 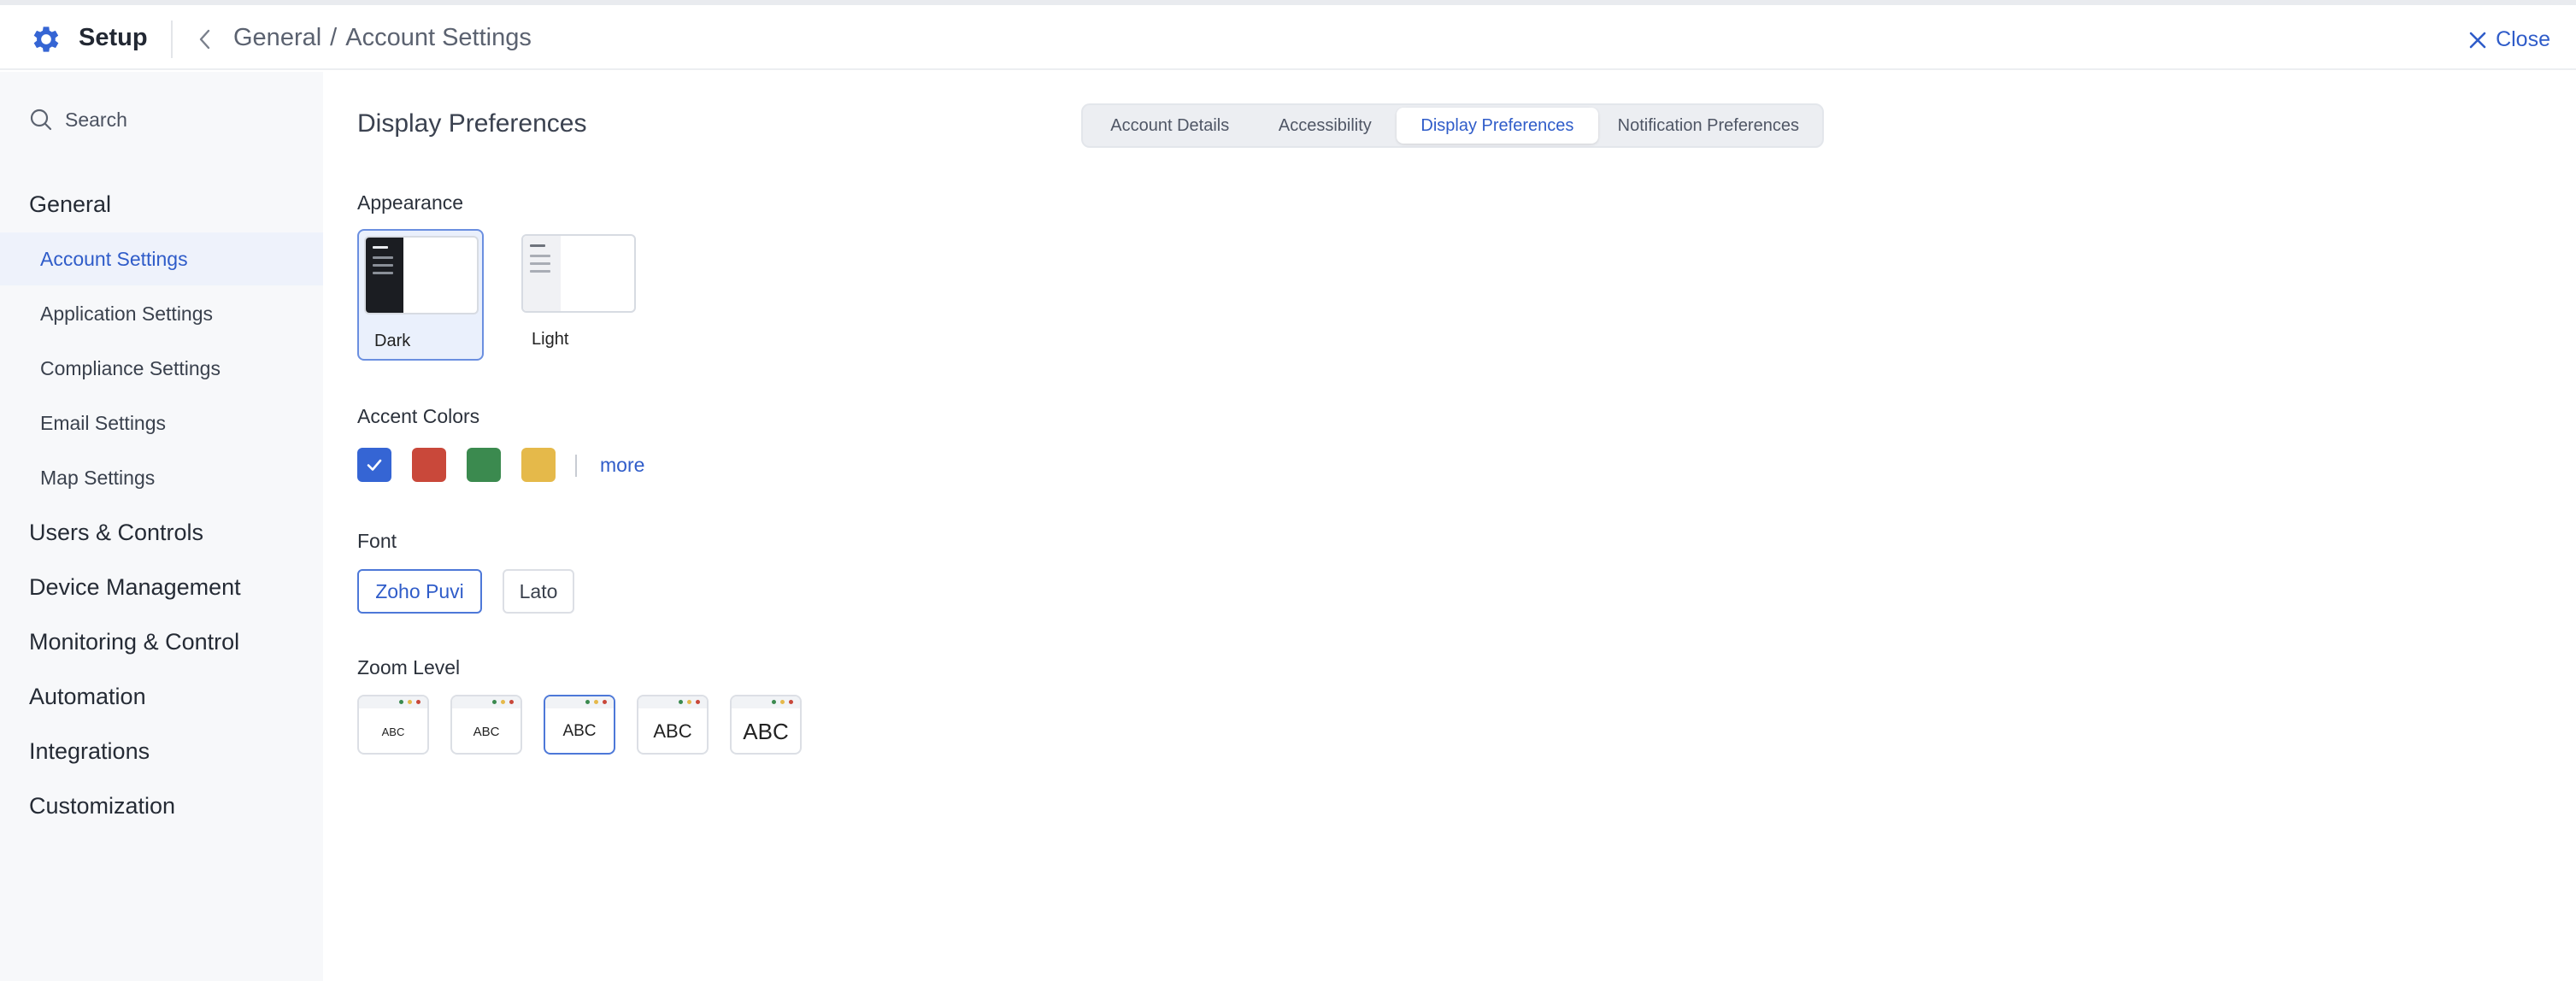 What do you see at coordinates (1708, 126) in the screenshot?
I see `tab-notification-preferences: Notification Preferences` at bounding box center [1708, 126].